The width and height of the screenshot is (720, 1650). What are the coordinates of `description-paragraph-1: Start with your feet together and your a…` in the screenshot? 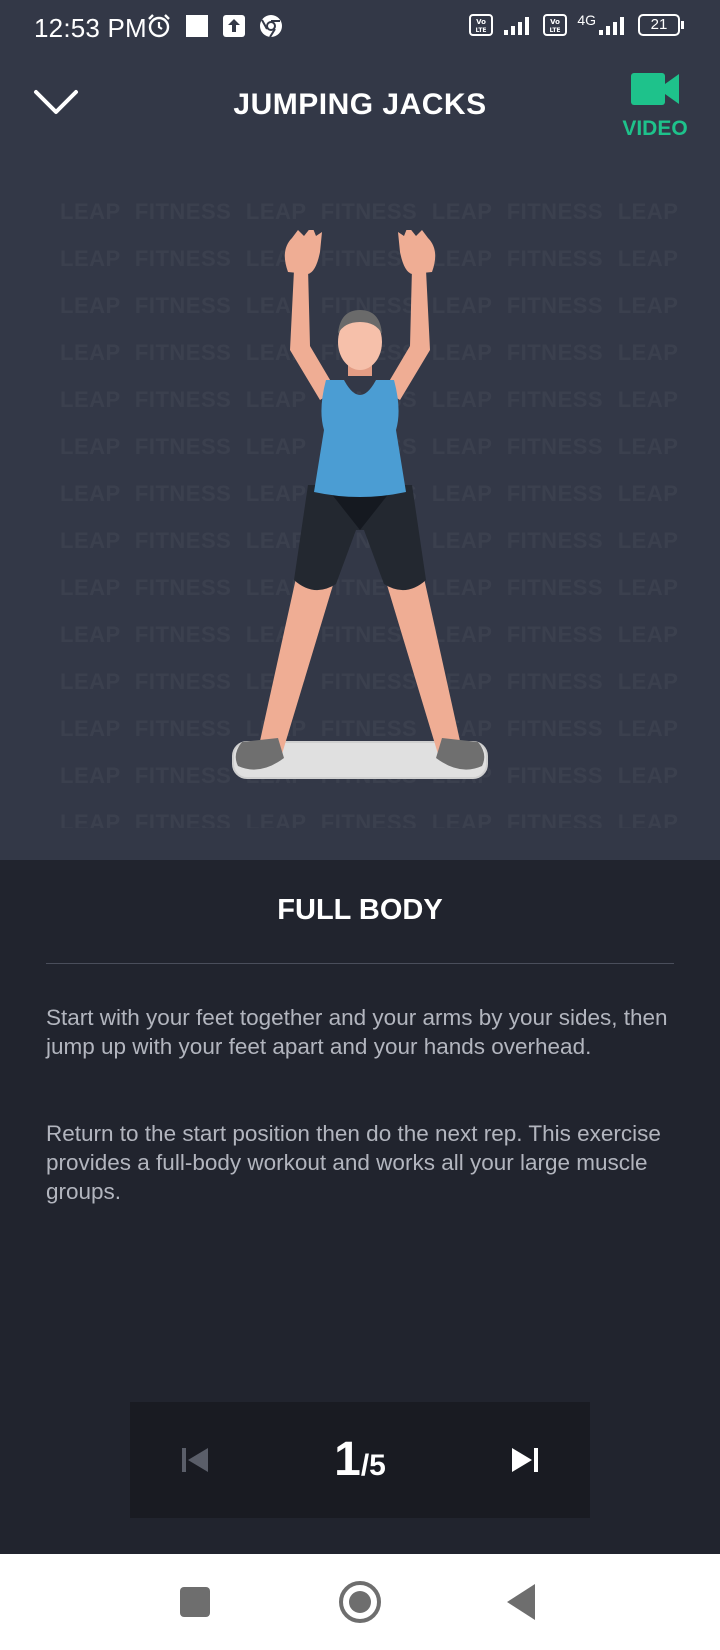 It's located at (357, 1032).